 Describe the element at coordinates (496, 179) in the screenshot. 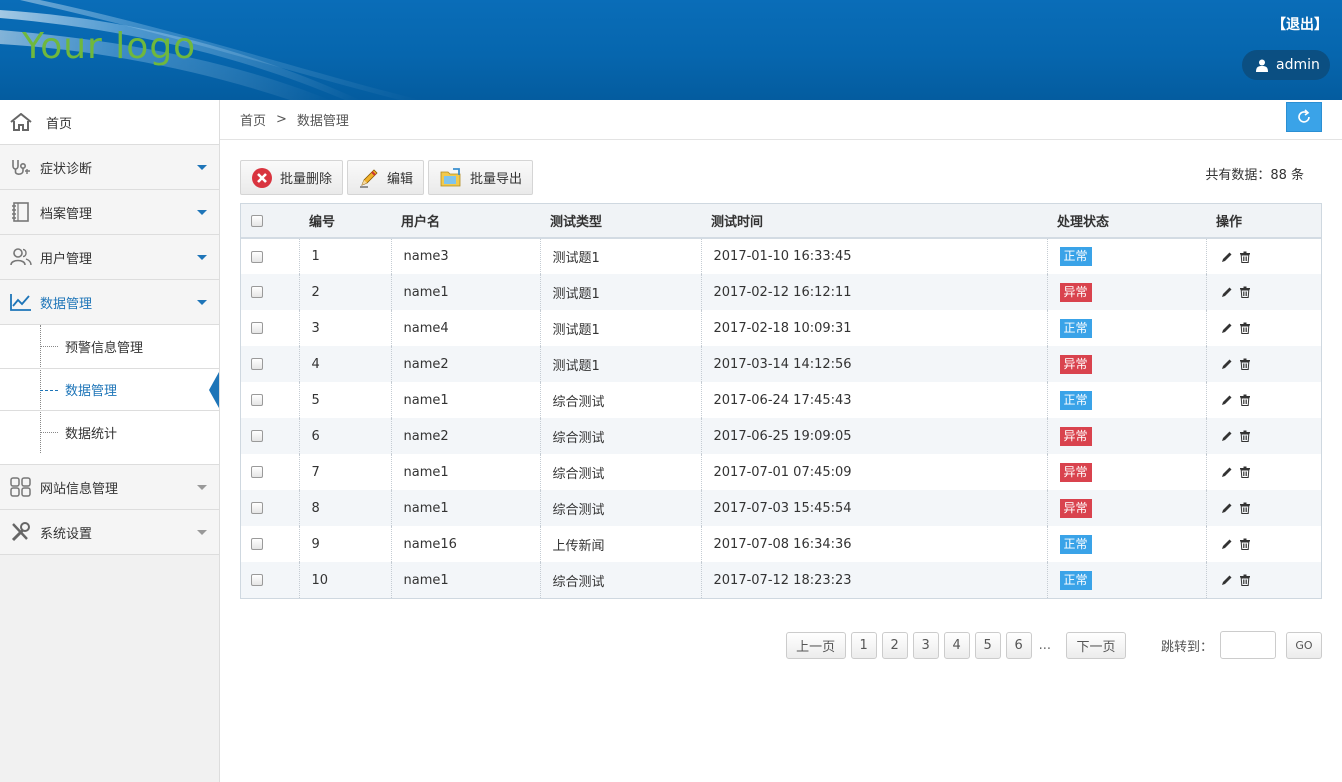

I see `batch-export-label: 批量导出` at that location.